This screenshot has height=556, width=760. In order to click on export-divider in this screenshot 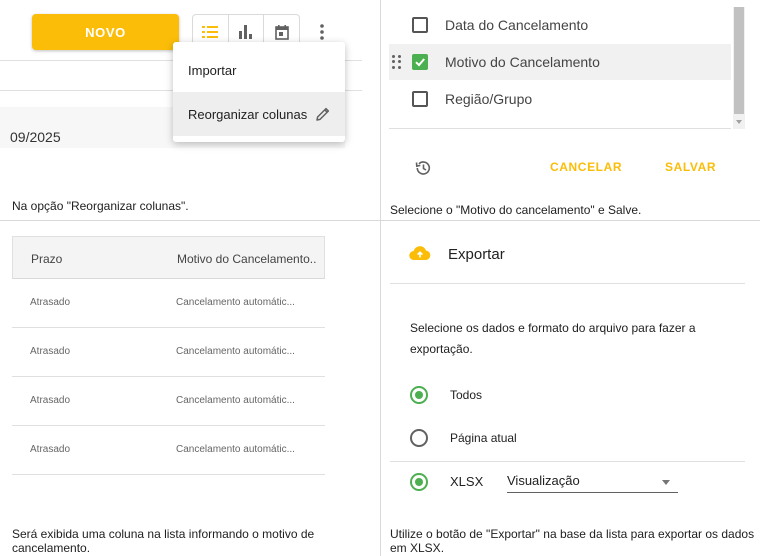, I will do `click(567, 461)`.